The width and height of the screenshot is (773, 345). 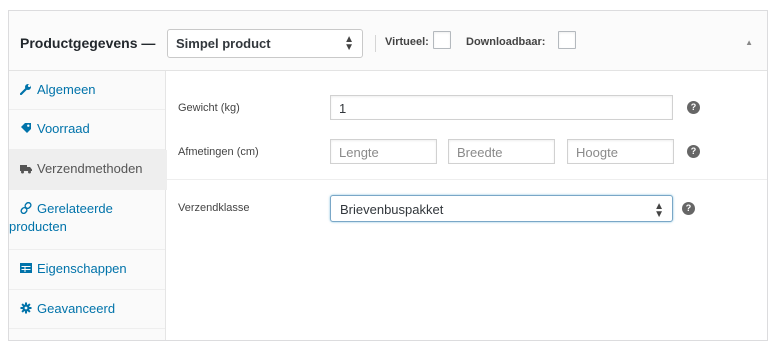 I want to click on tab-attributes: Eigenschappen, so click(x=87, y=270).